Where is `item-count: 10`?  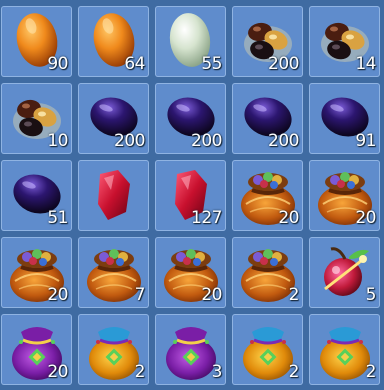 item-count: 10 is located at coordinates (57, 141).